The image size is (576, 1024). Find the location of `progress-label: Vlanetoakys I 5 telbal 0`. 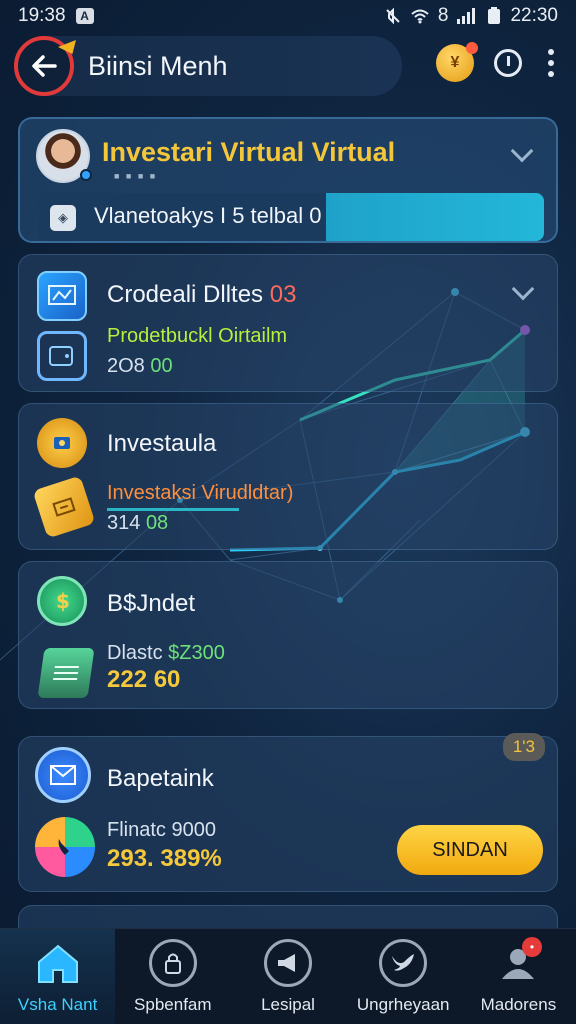

progress-label: Vlanetoakys I 5 telbal 0 is located at coordinates (208, 215).